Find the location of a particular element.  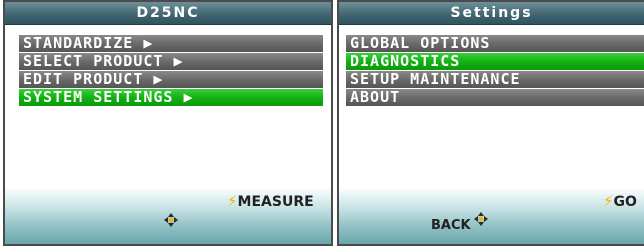

menu-item-global-options: GLOBAL OPTIONS is located at coordinates (495, 43).